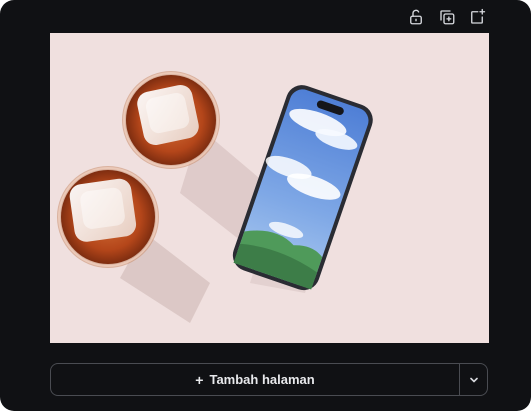  I want to click on unlock-icon, so click(416, 17).